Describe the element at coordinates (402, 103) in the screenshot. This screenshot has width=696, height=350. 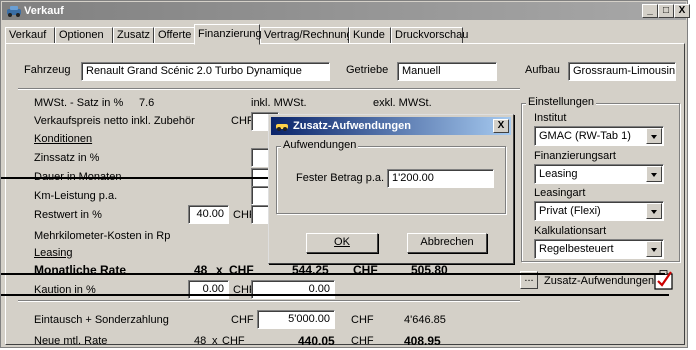
I see `exkl-mwst-header: exkl. MWSt.` at that location.